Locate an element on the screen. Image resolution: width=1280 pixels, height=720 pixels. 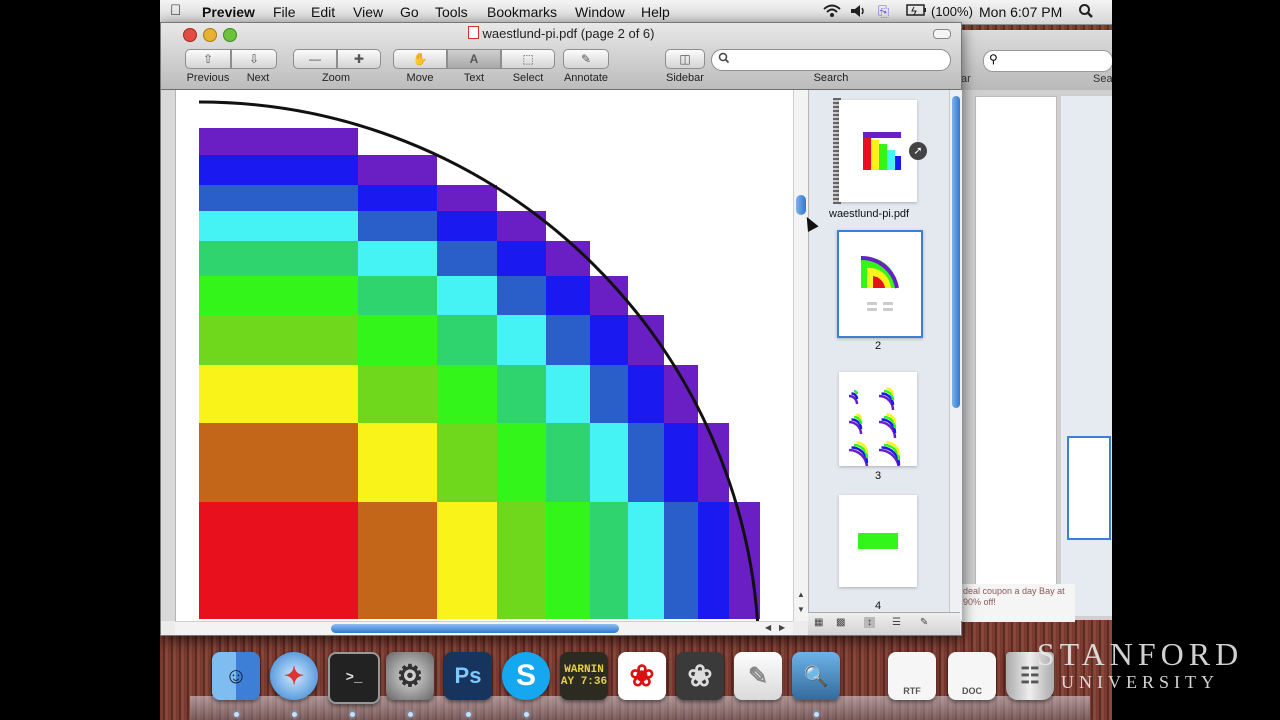
scroll-up-arrow: ▲ is located at coordinates (801, 594).